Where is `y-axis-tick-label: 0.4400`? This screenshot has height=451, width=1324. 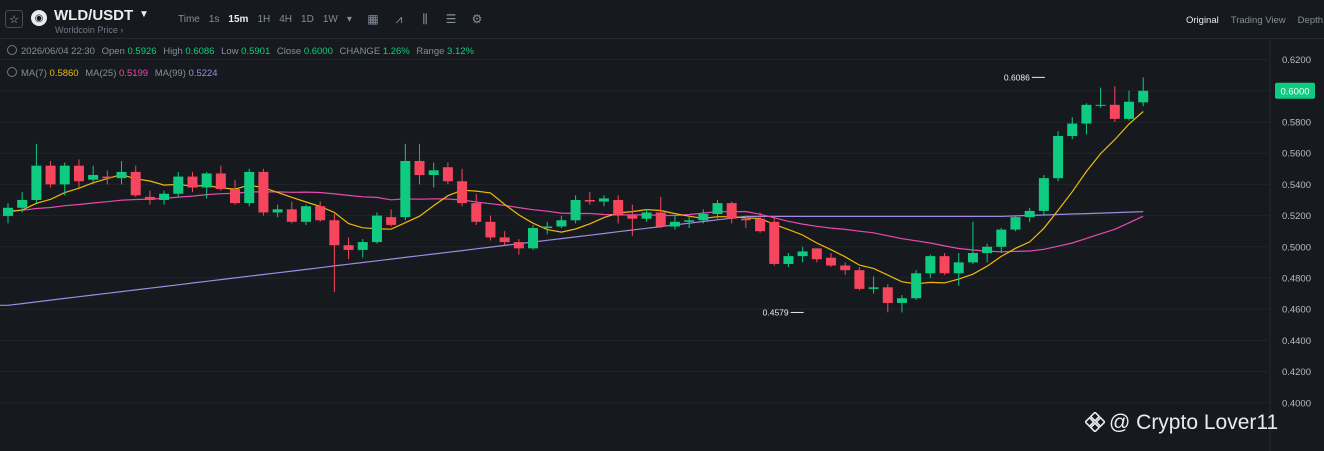
y-axis-tick-label: 0.4400 is located at coordinates (1296, 341).